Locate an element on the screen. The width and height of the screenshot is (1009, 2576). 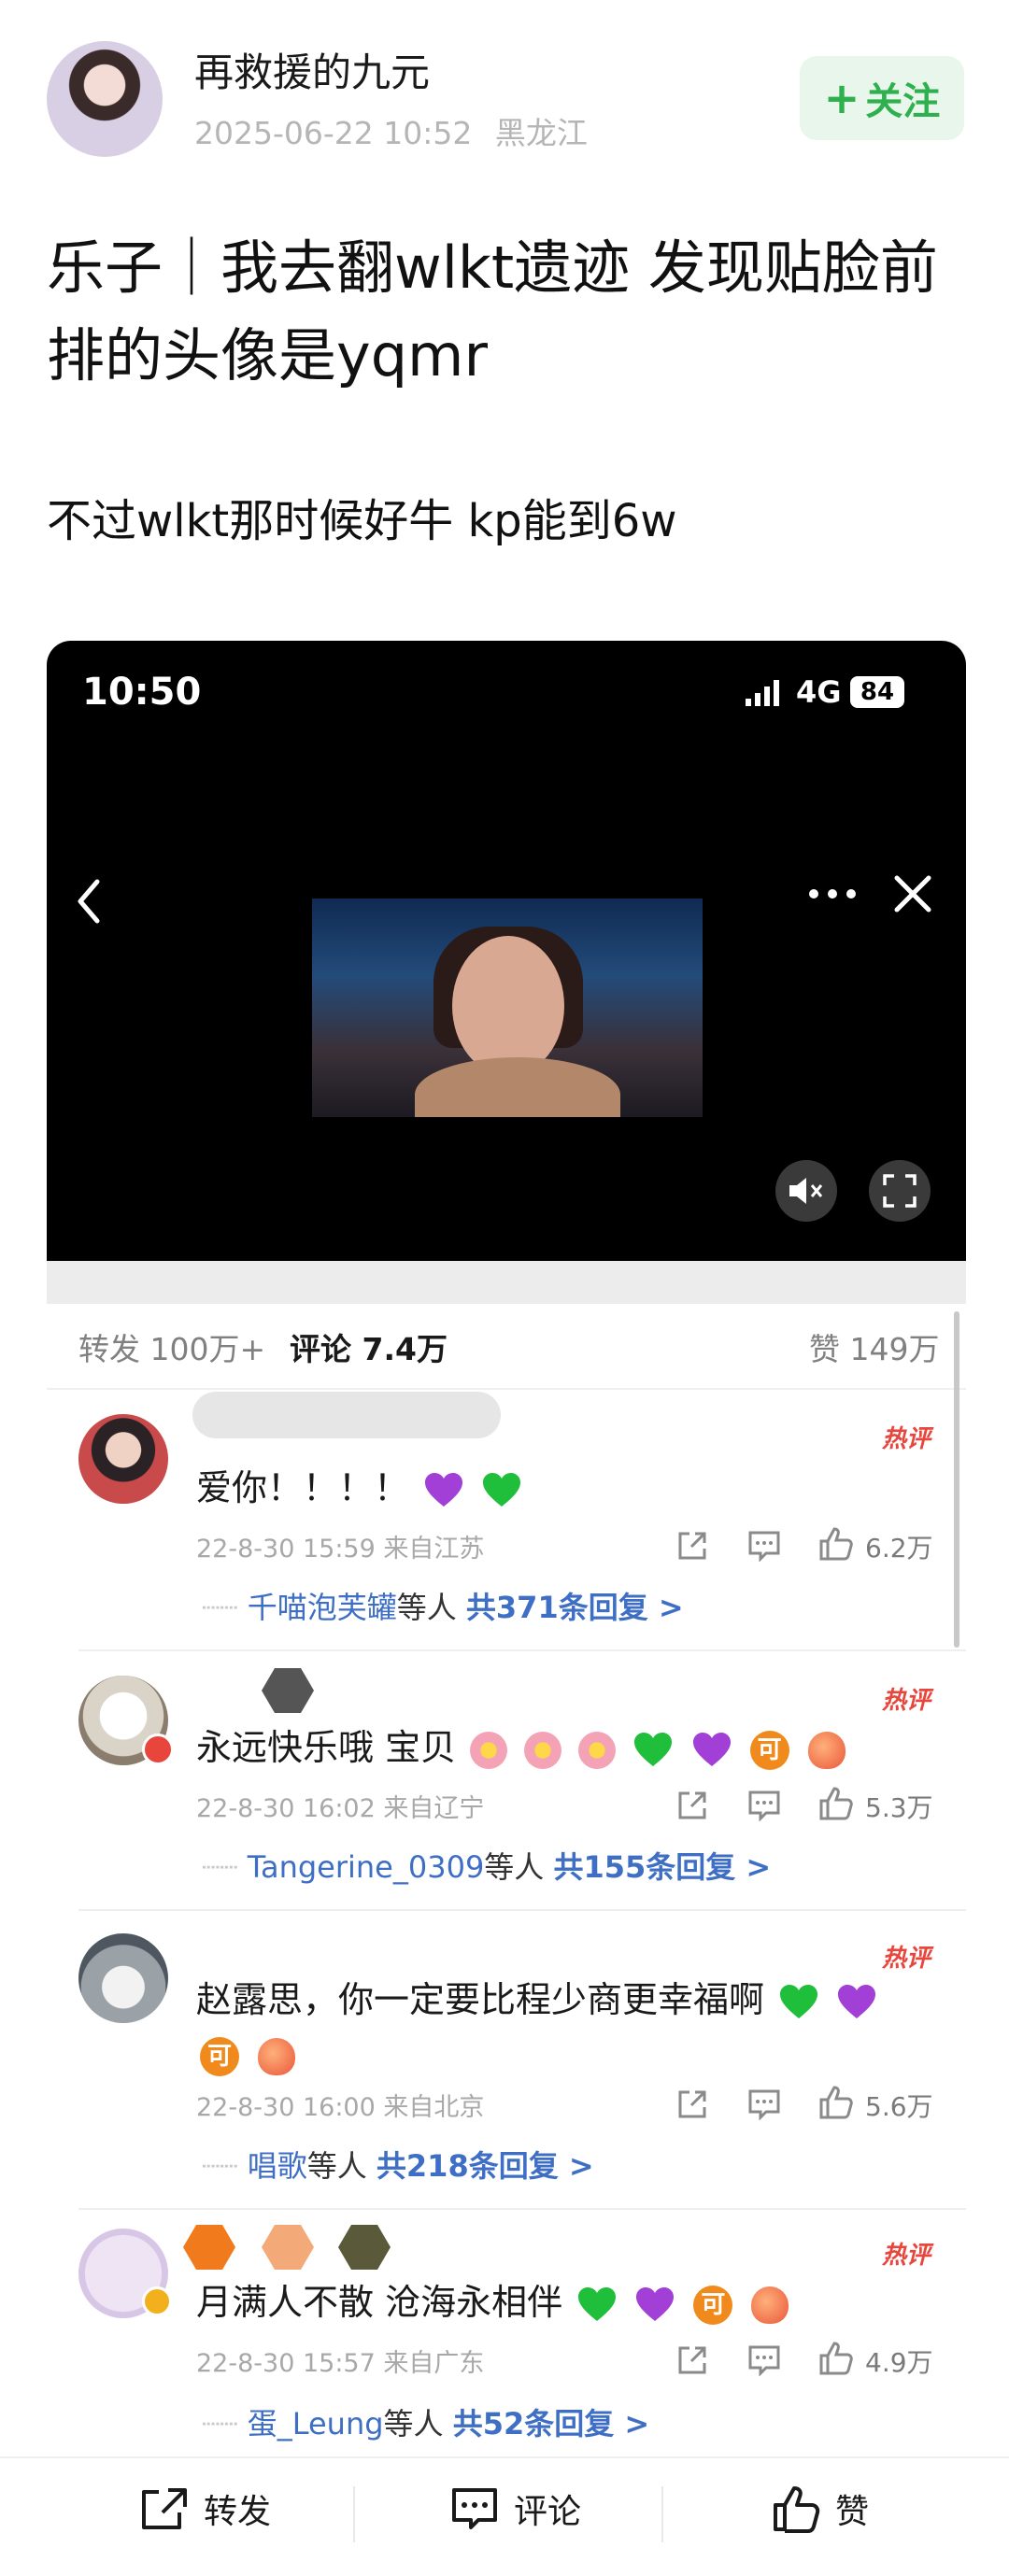
mute-button is located at coordinates (806, 1191).